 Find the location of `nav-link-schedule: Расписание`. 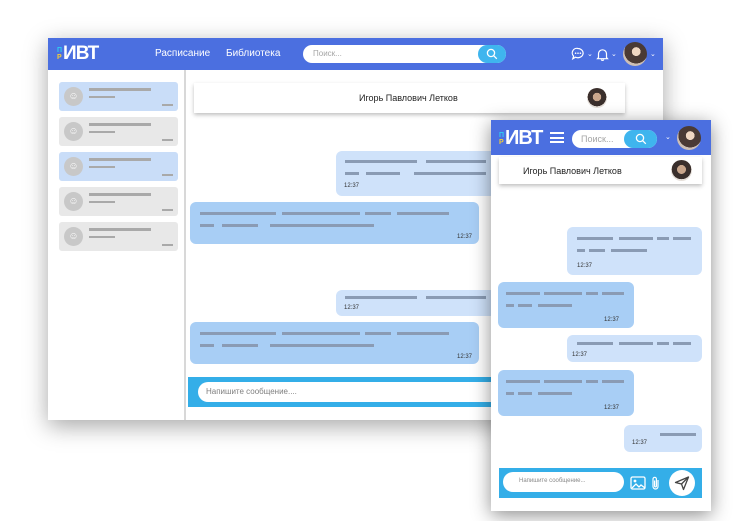

nav-link-schedule: Расписание is located at coordinates (182, 53).